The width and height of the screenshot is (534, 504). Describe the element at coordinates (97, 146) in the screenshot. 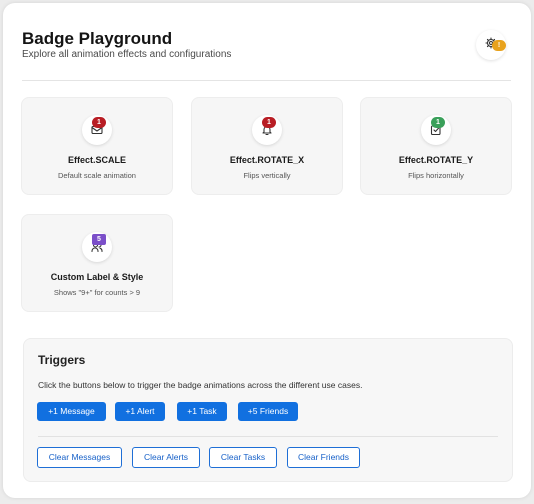

I see `card-effect-scale: 1 Effect.SCALE Default scale animation` at that location.